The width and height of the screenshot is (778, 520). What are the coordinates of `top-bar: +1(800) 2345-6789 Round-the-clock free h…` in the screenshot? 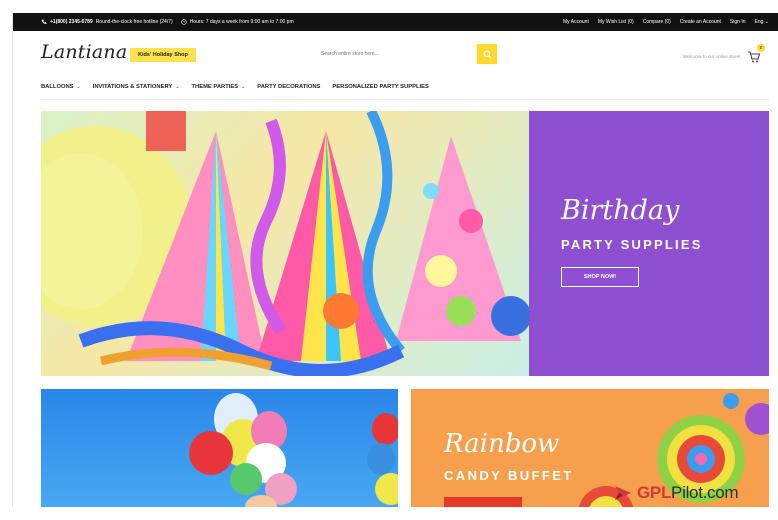 It's located at (395, 22).